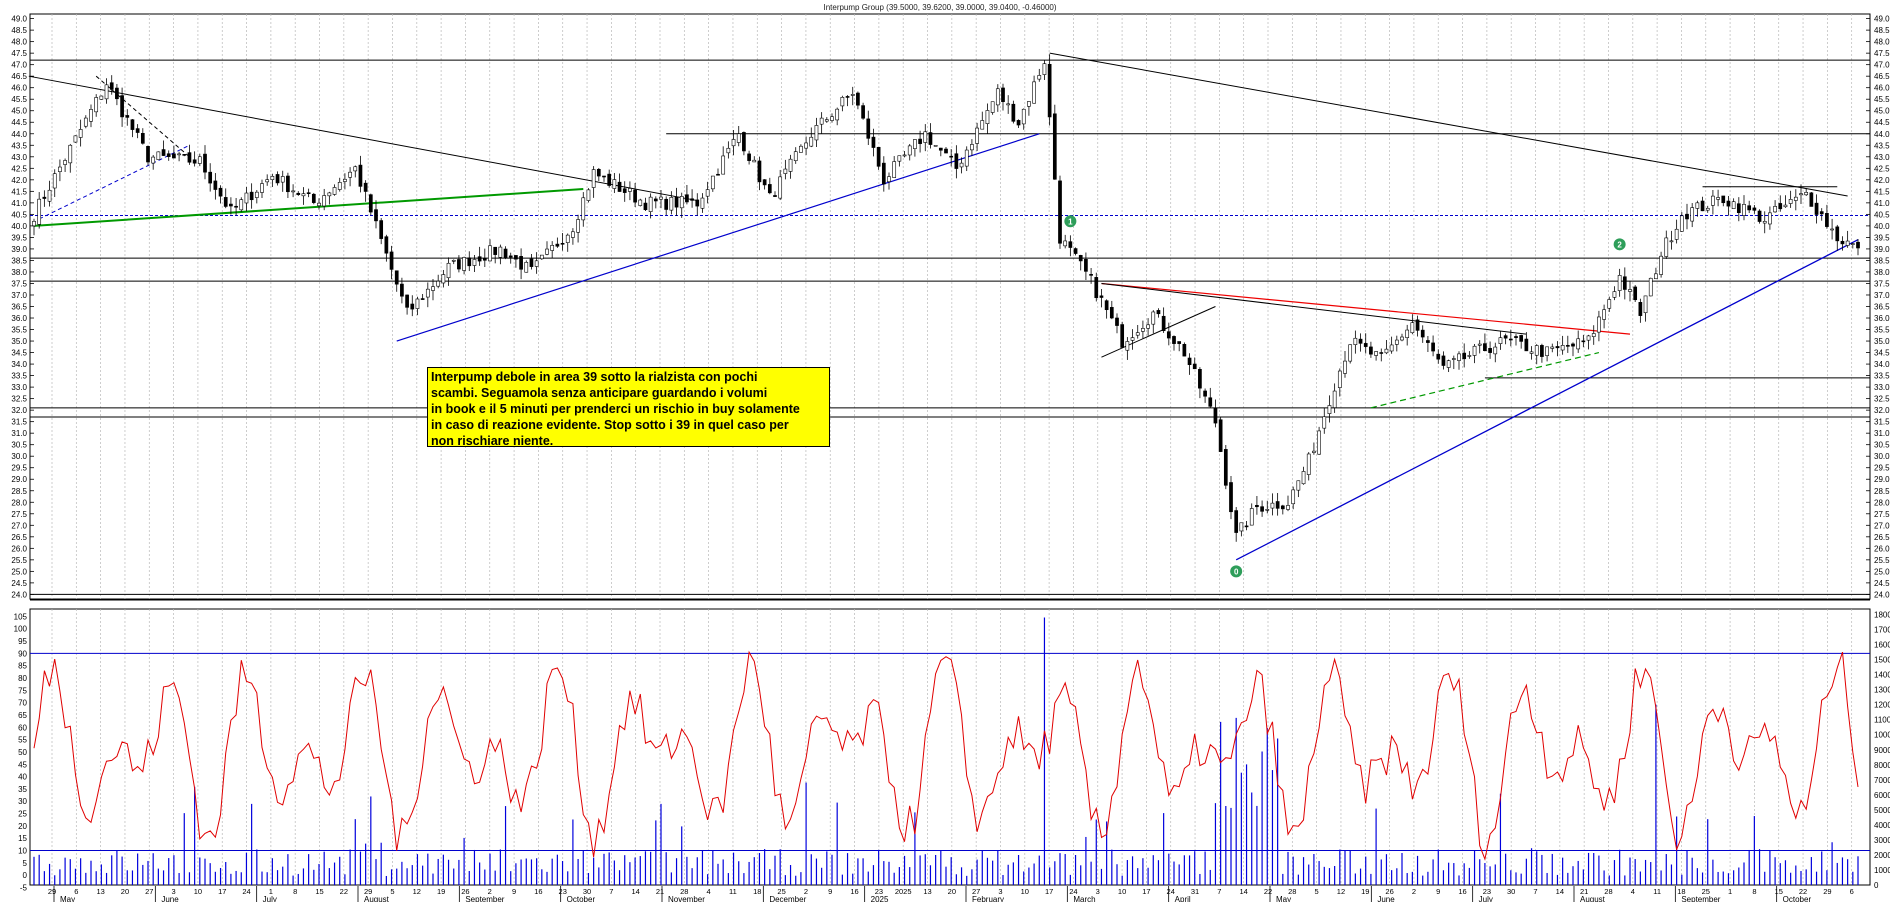 The height and width of the screenshot is (902, 1890). What do you see at coordinates (19, 168) in the screenshot?
I see `price-tick-label: 42.5` at bounding box center [19, 168].